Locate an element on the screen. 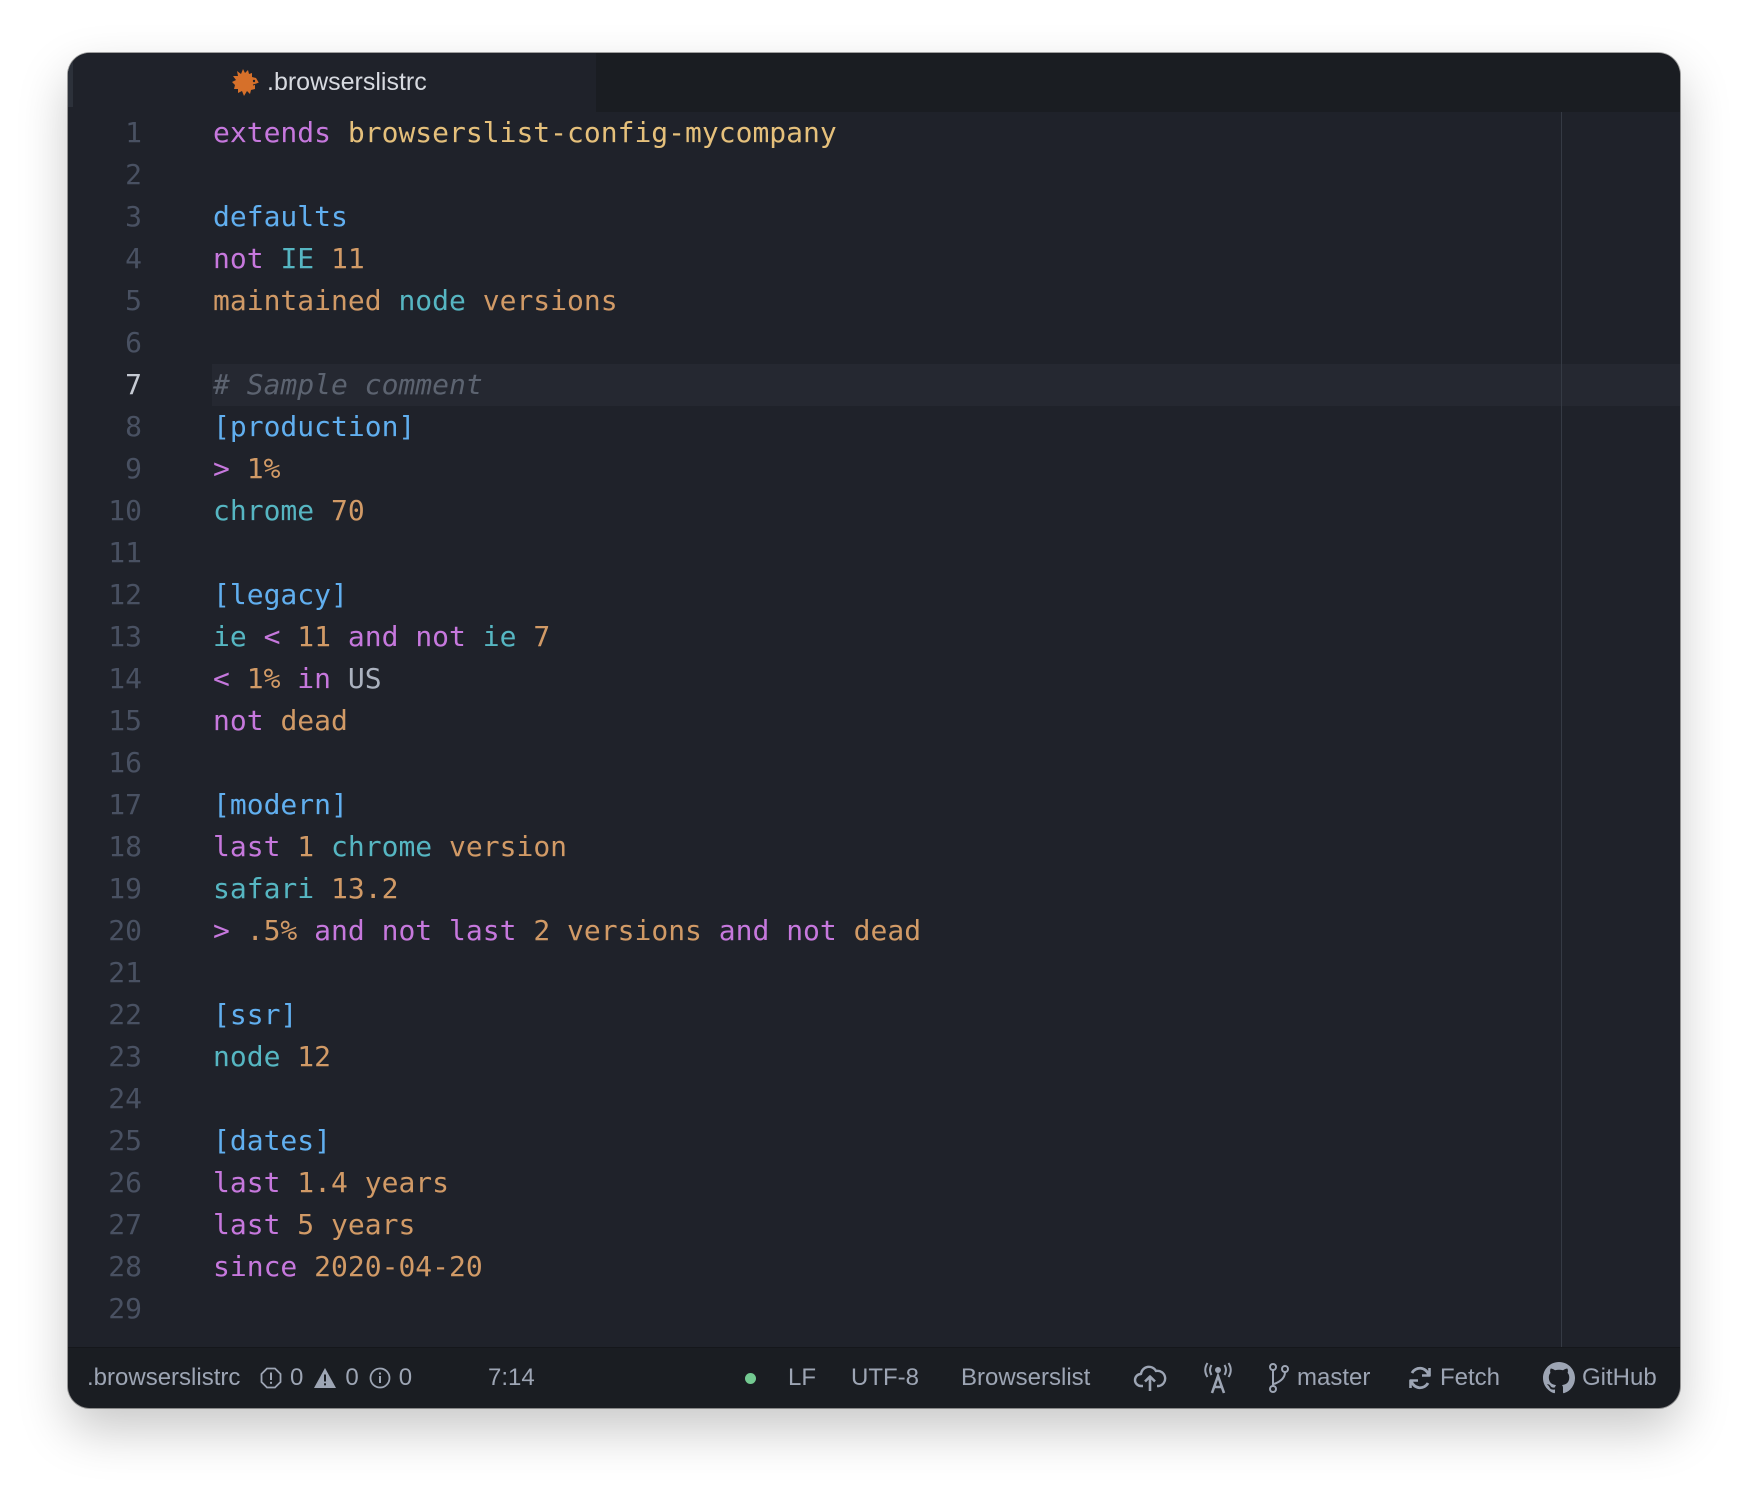 The image size is (1748, 1494). code-line: 7 # Sample comment is located at coordinates (874, 385).